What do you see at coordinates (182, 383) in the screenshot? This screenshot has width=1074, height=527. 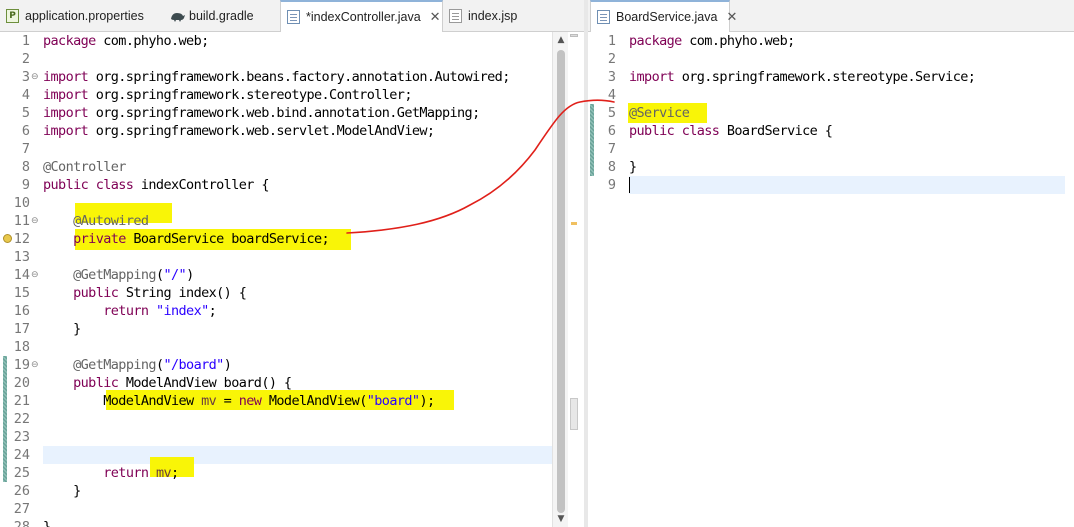 I see `code-line: public ModelAndView board() {` at bounding box center [182, 383].